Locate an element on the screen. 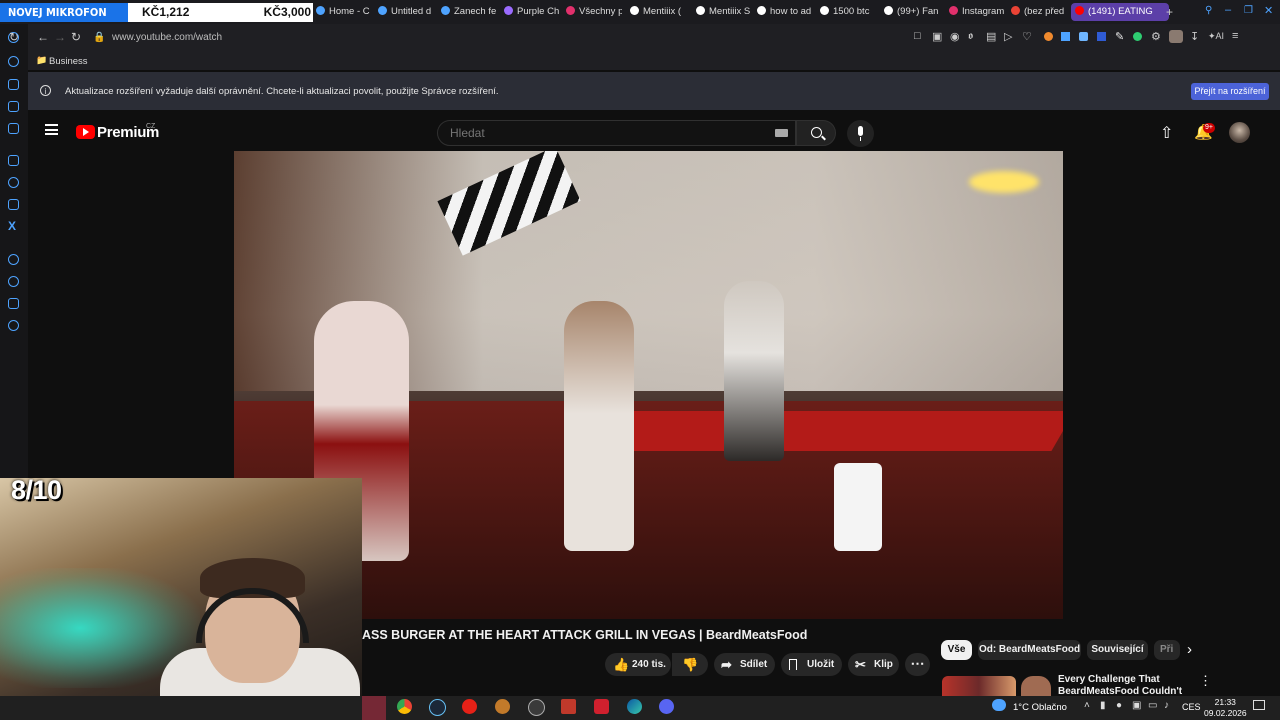 The image size is (1280, 720). messenger-icon is located at coordinates (13, 106).